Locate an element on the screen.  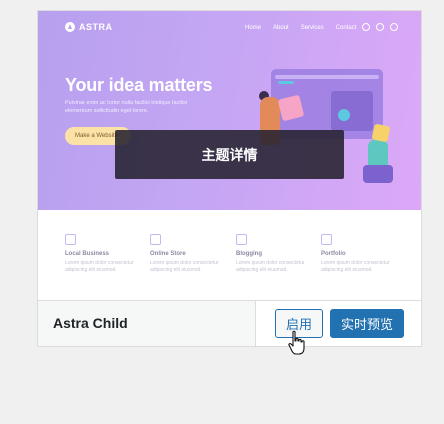
bag-icon is located at coordinates (155, 239).